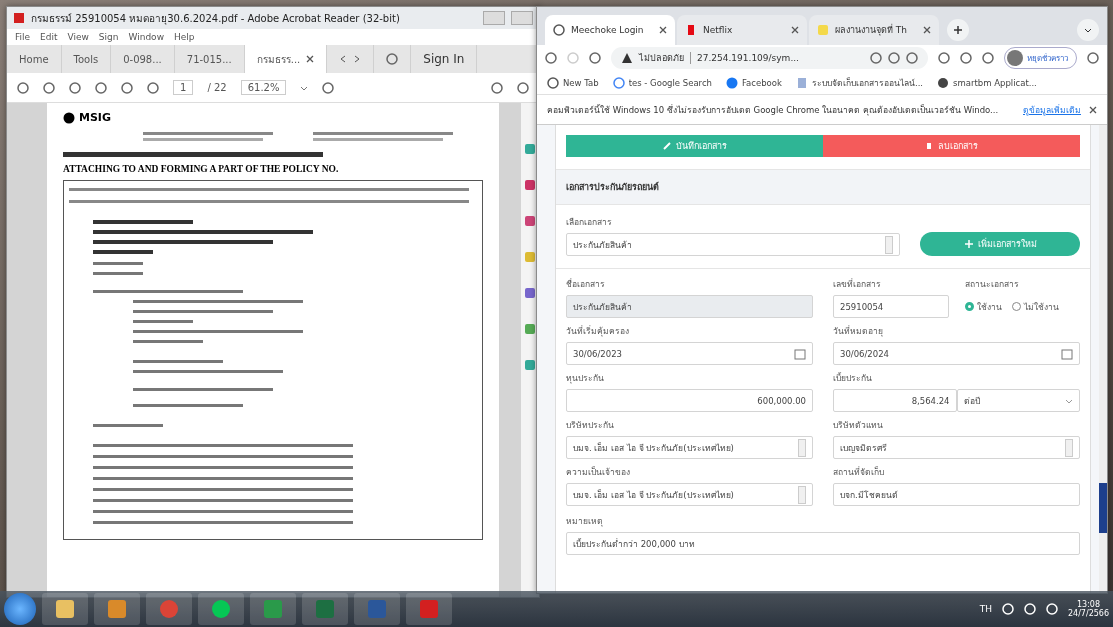  What do you see at coordinates (891, 306) in the screenshot?
I see `number-field: 25910054` at bounding box center [891, 306].